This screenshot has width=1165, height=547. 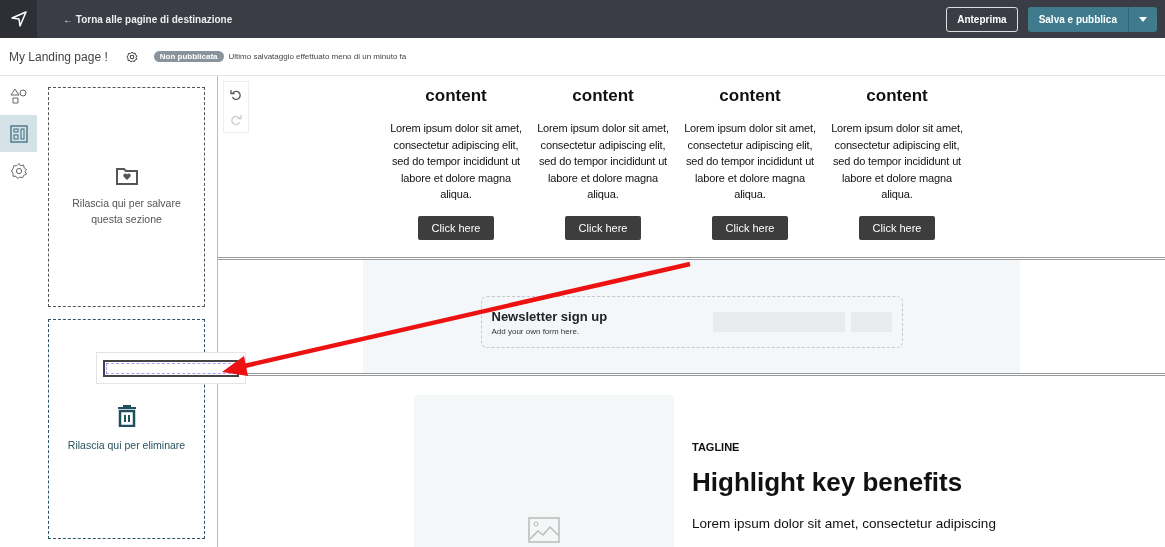 I want to click on drop-zone: Rilascia qui per salvare questa sezione, so click(x=126, y=197).